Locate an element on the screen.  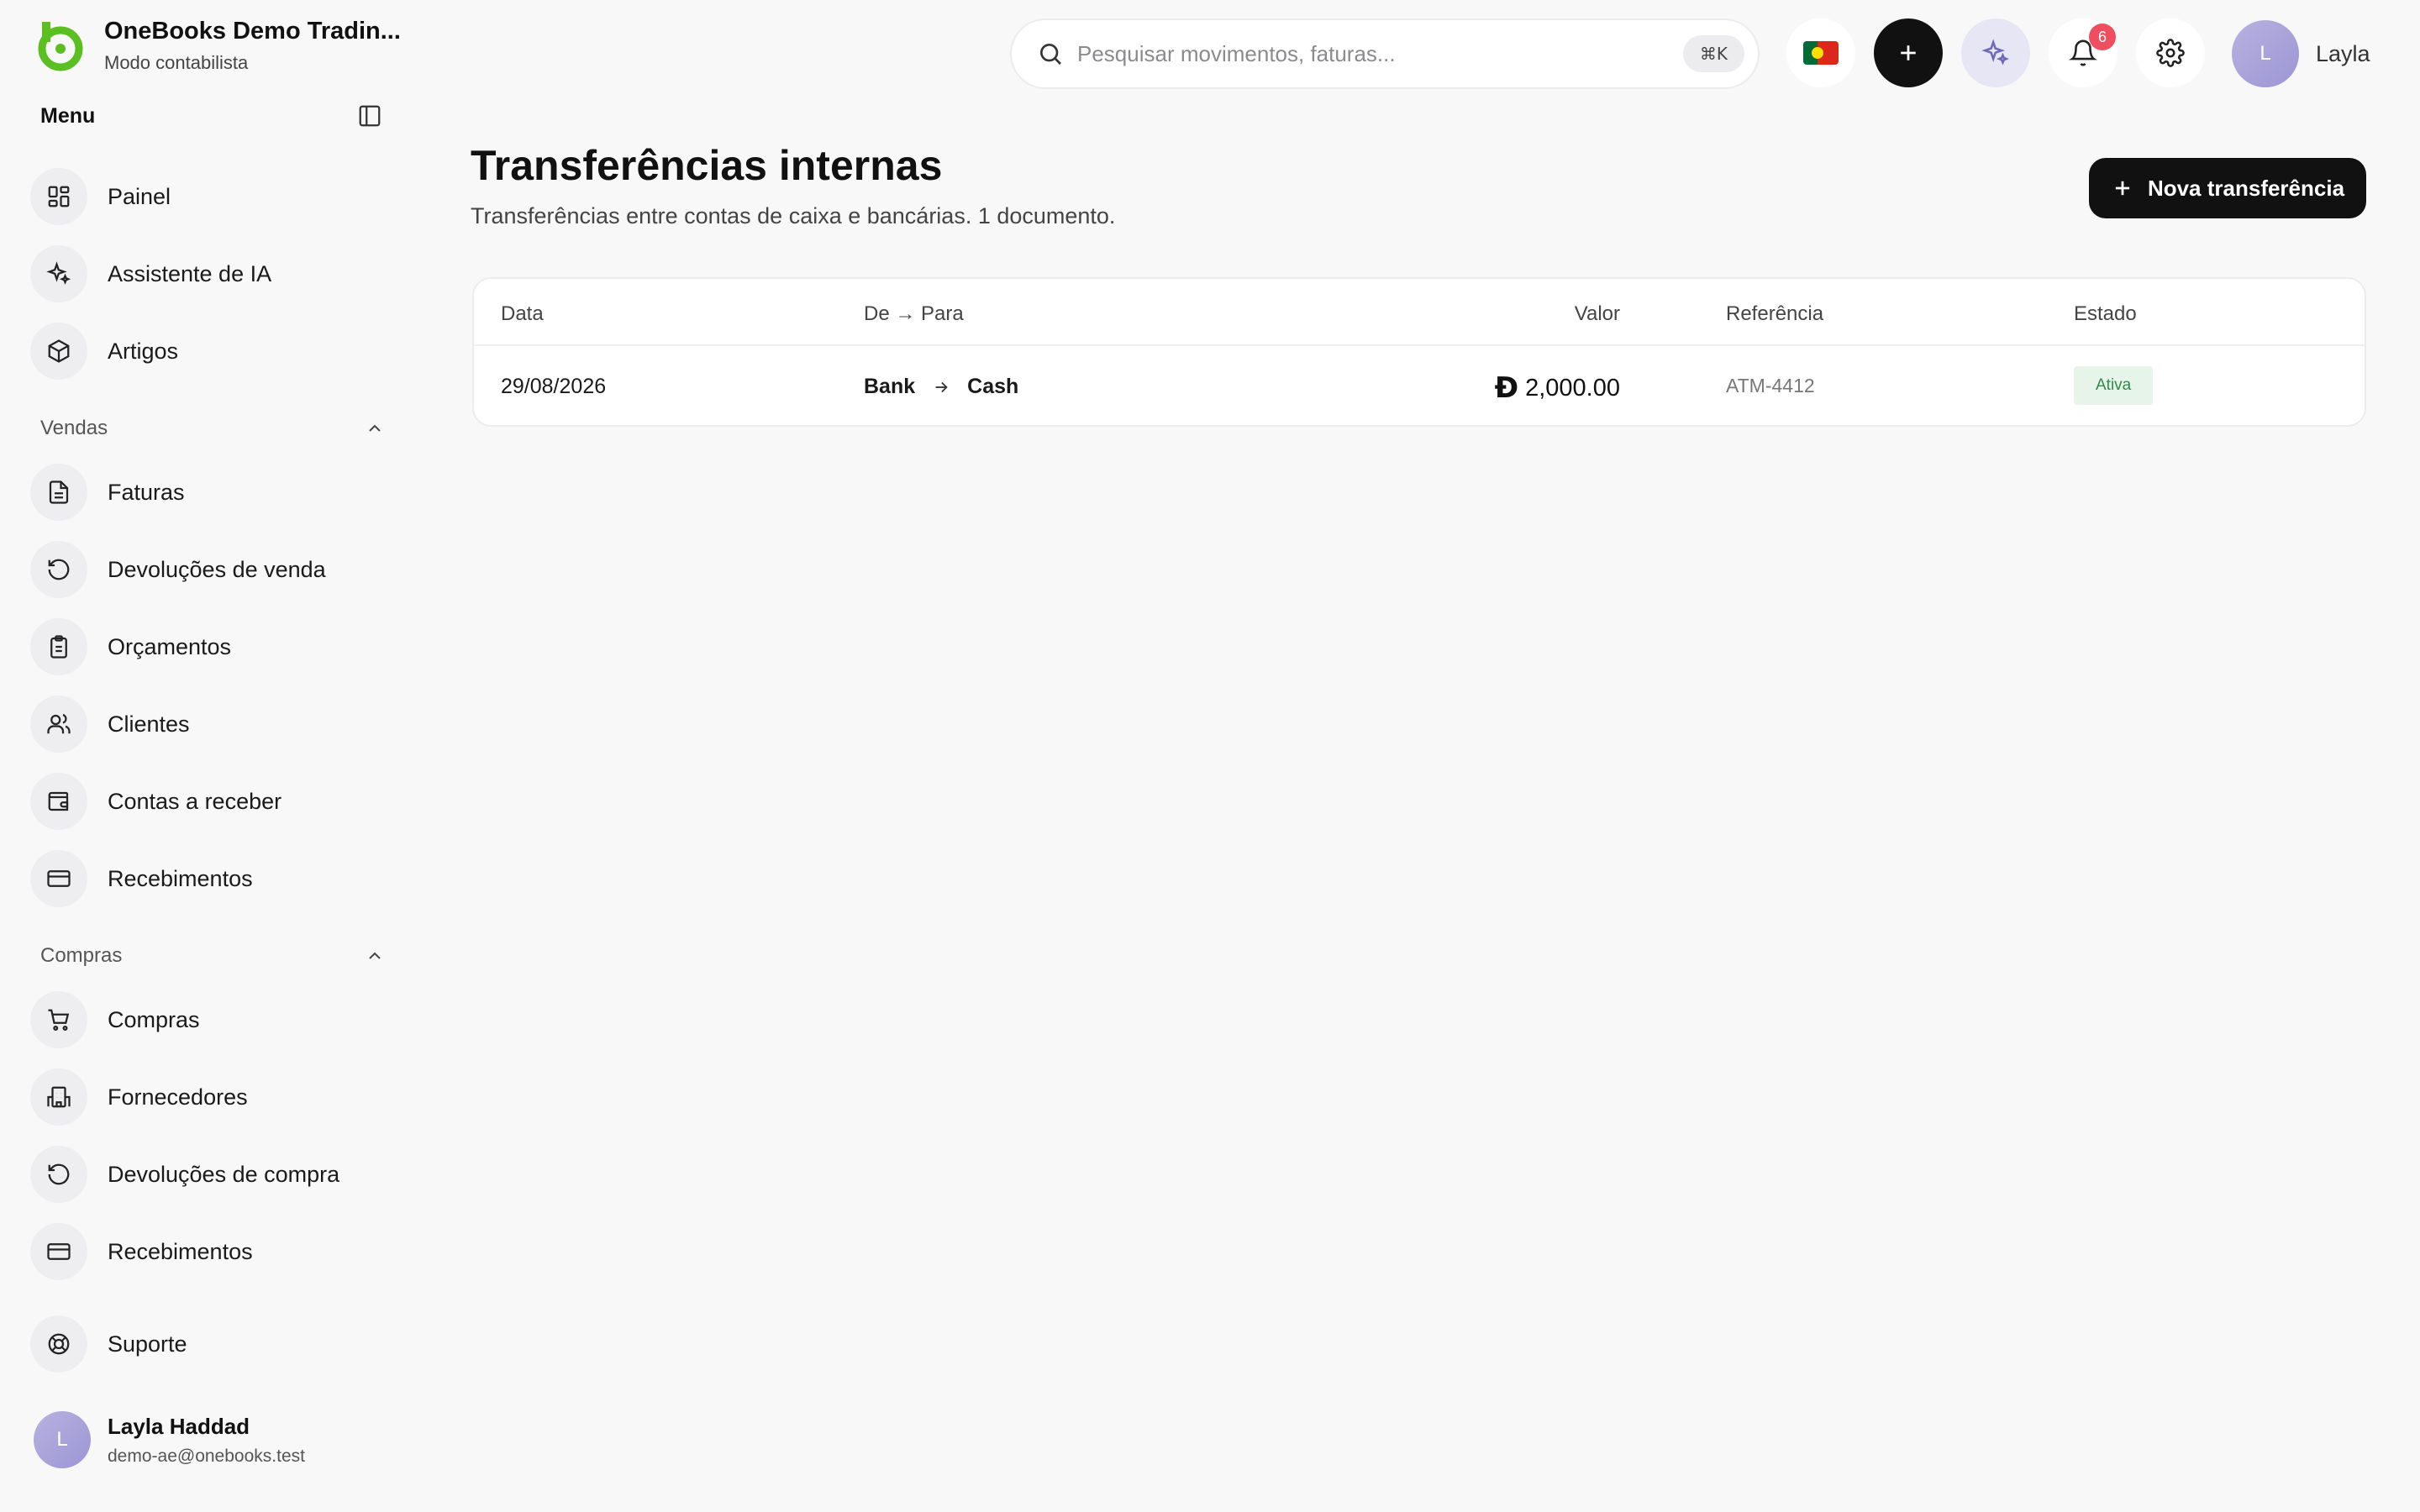
sidebar-item-label: Contas a receber is located at coordinates (195, 801).